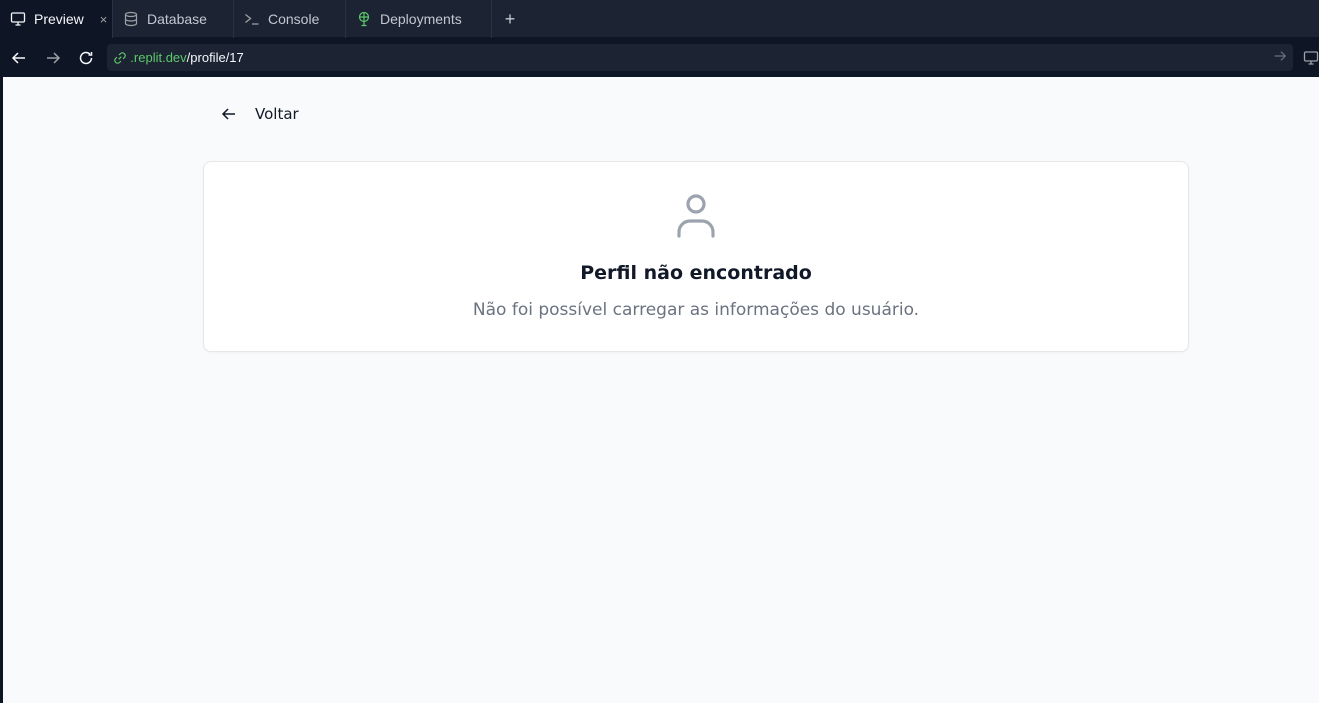 This screenshot has width=1319, height=703. I want to click on page-title: Perfil não encontrado, so click(696, 273).